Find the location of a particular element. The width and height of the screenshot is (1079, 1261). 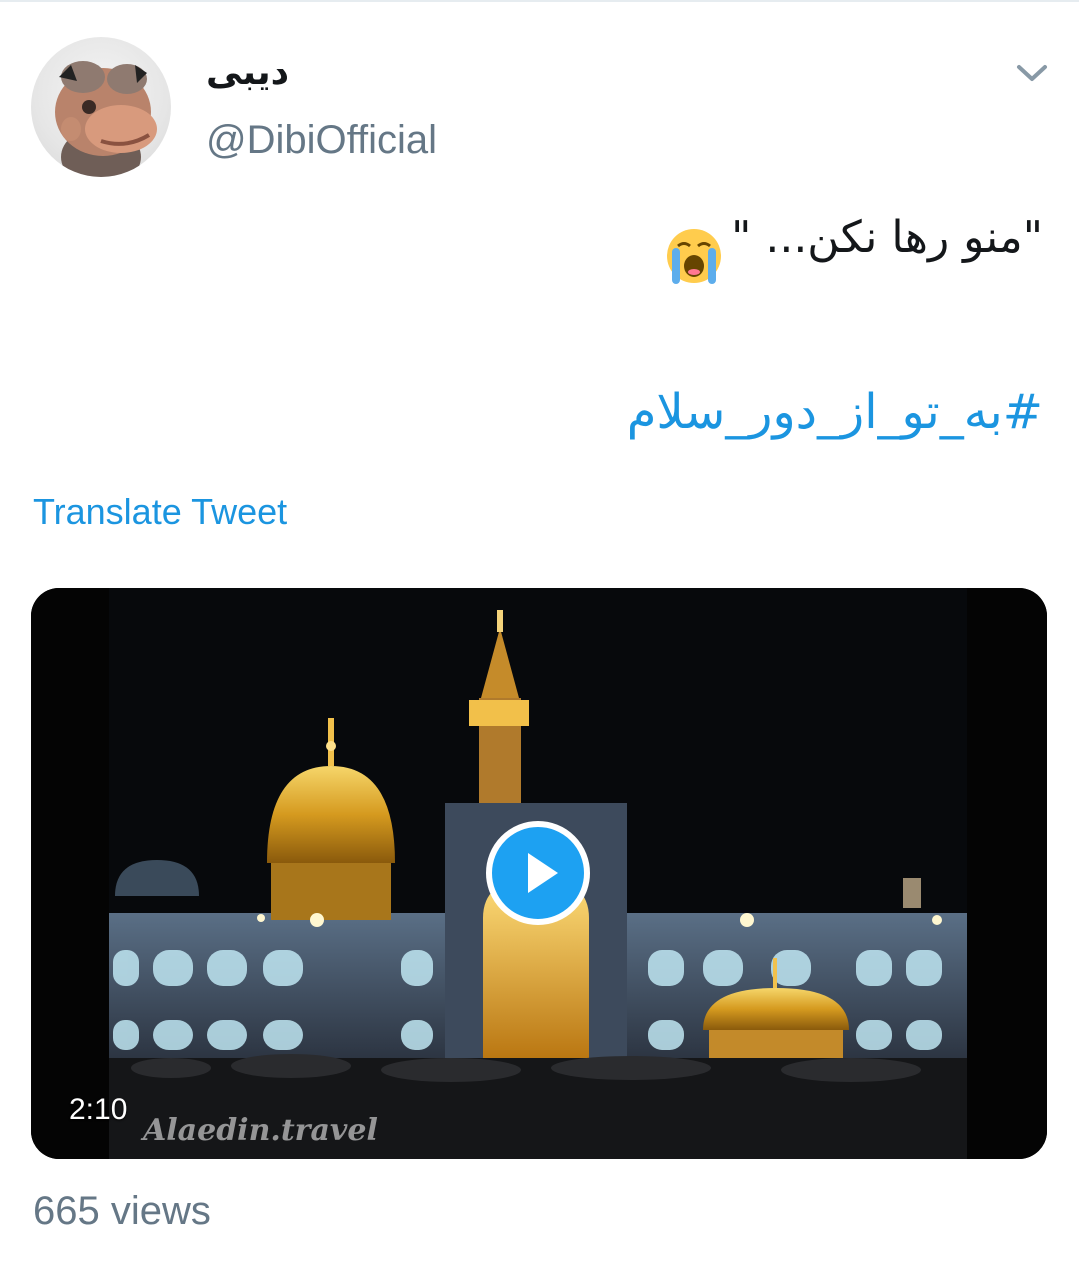

video-duration: 2:10 is located at coordinates (98, 1109).